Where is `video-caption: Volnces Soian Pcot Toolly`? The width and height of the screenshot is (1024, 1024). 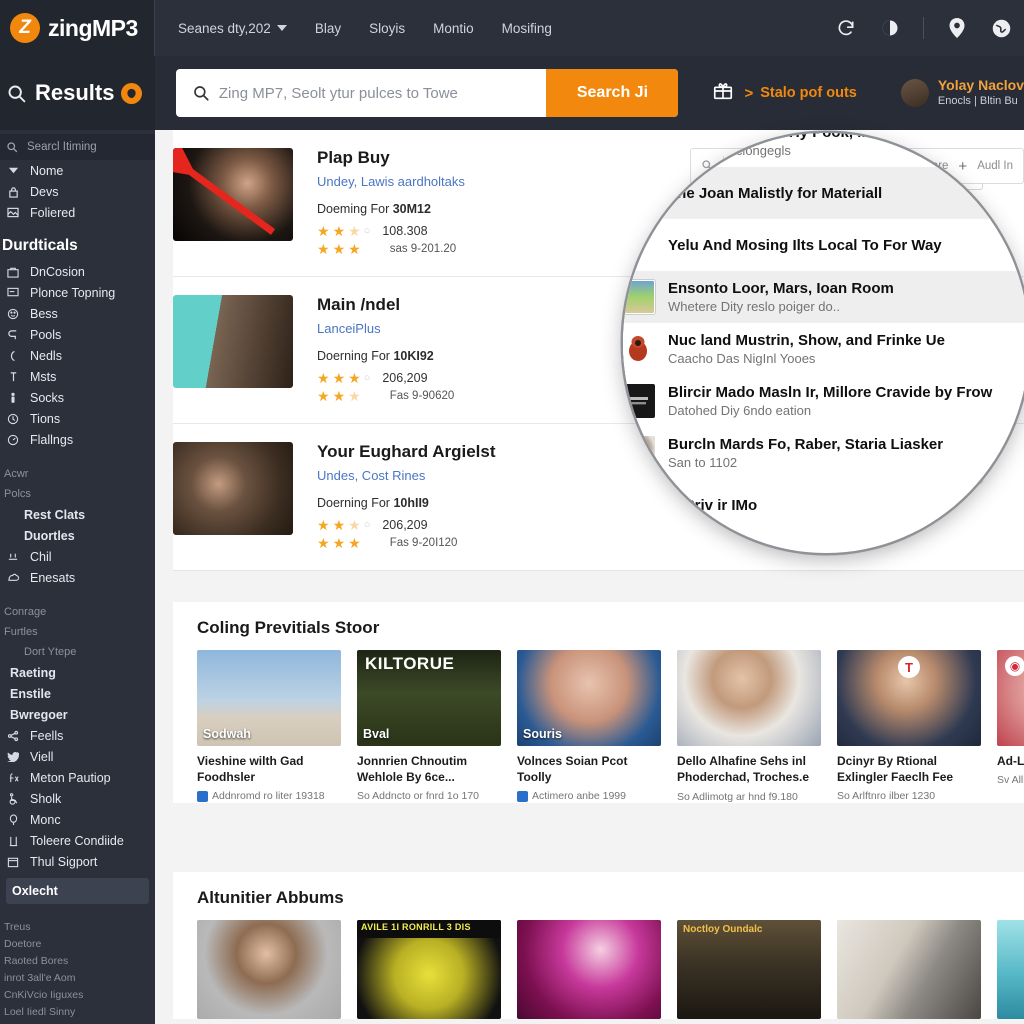 video-caption: Volnces Soian Pcot Toolly is located at coordinates (589, 769).